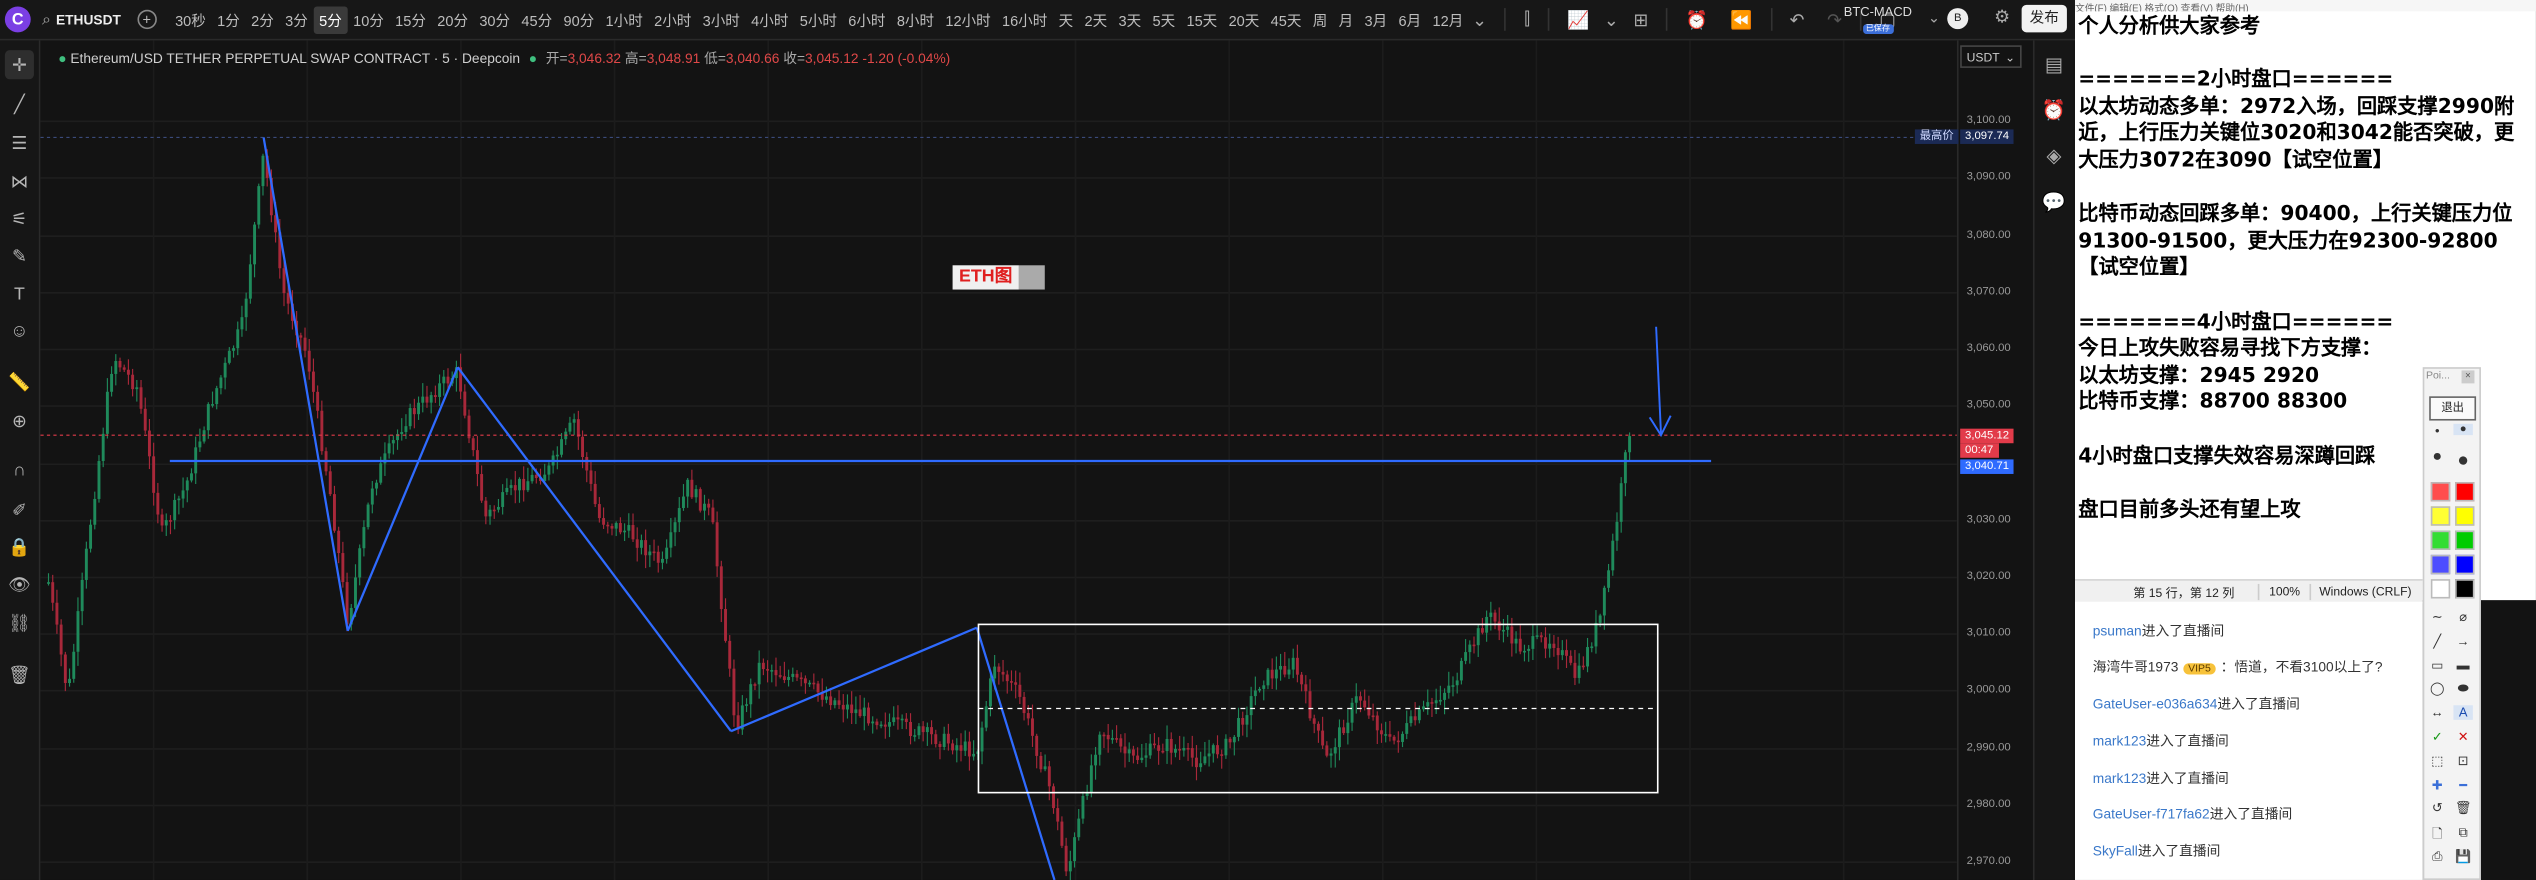  I want to click on timeframe-11: 1小时, so click(624, 19).